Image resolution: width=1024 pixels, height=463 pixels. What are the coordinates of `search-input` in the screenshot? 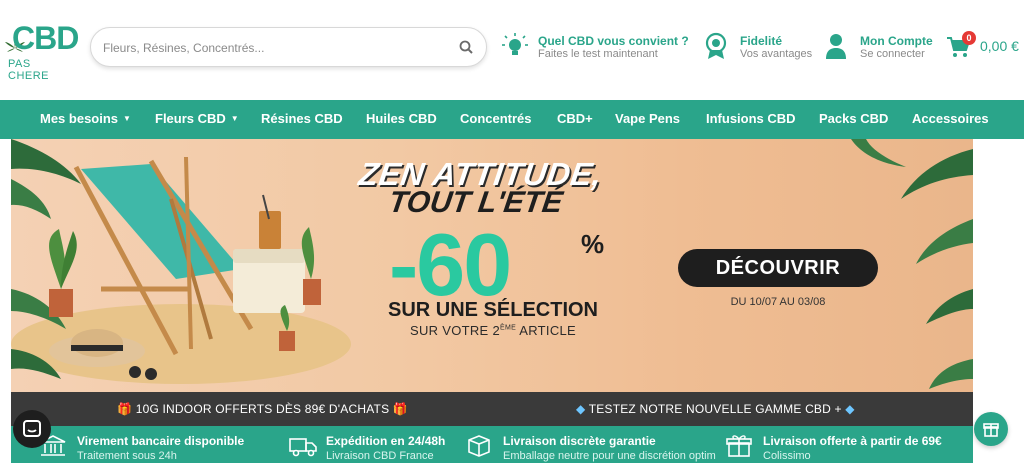 It's located at (273, 48).